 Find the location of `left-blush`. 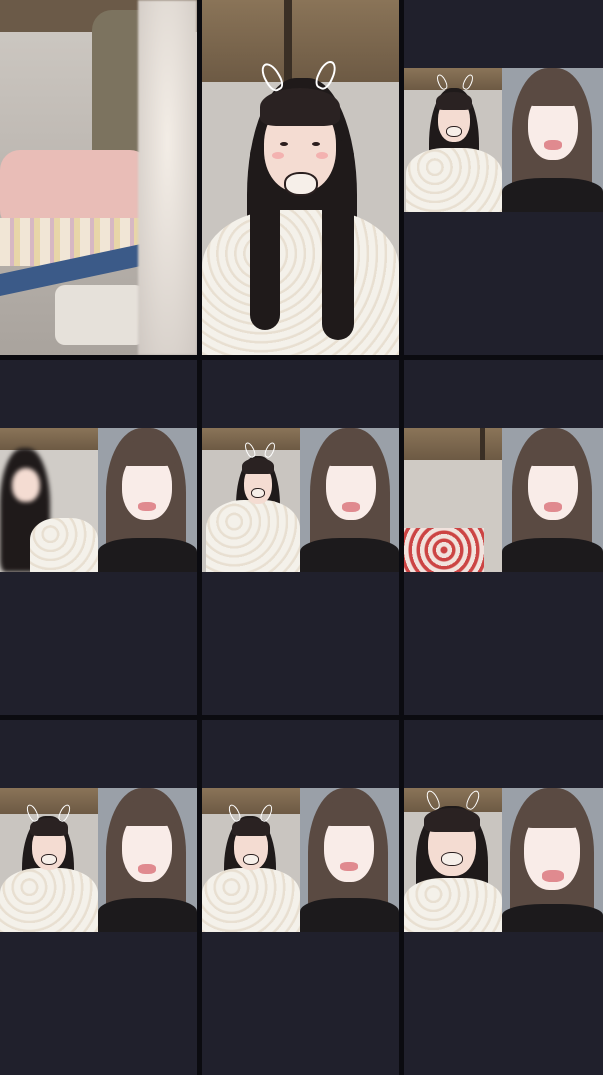

left-blush is located at coordinates (278, 155).